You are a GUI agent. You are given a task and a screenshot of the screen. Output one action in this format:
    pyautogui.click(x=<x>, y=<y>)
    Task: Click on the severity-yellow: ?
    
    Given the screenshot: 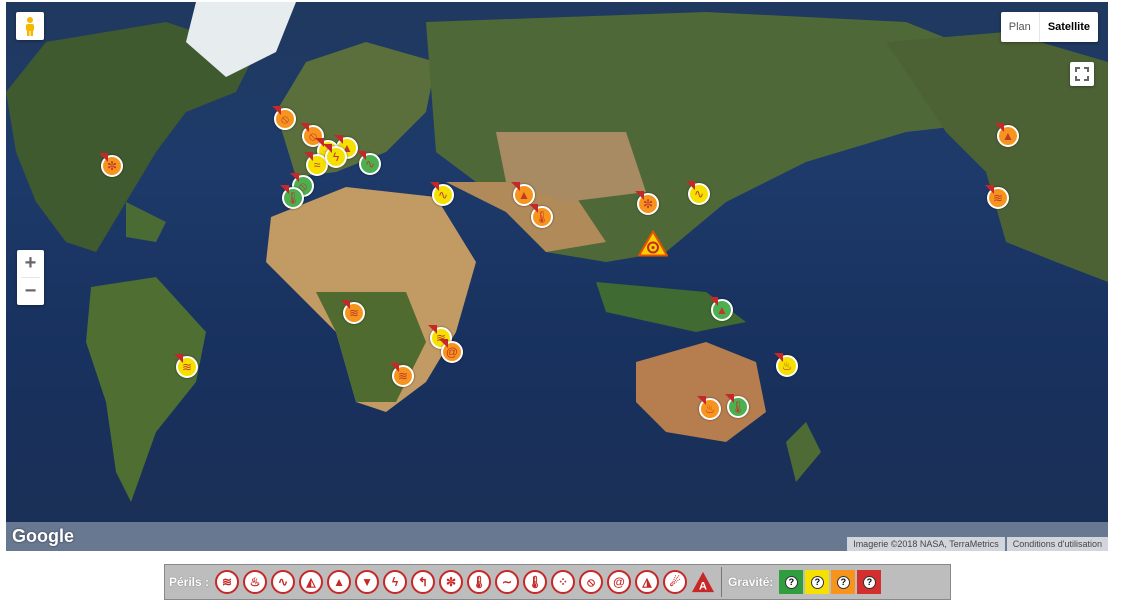 What is the action you would take?
    pyautogui.click(x=817, y=582)
    